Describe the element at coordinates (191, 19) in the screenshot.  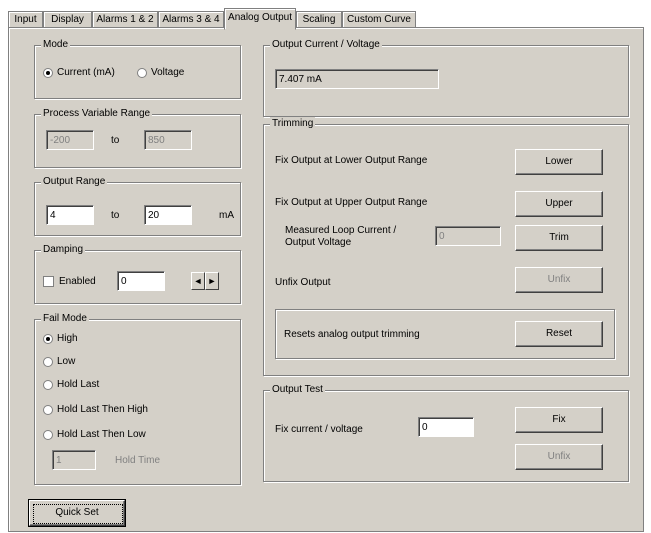
I see `tab-alarms-3-4: Alarms 3 & 4` at that location.